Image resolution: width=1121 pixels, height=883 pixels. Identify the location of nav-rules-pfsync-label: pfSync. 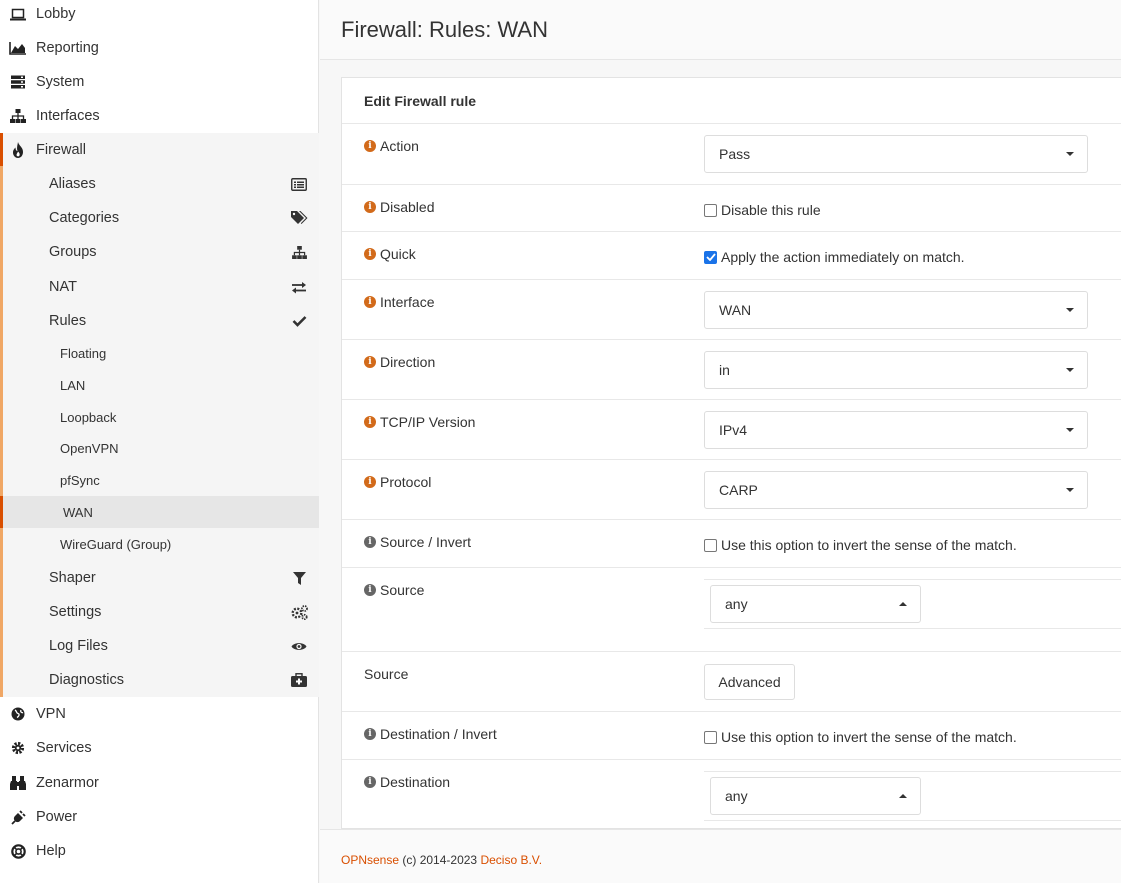
(80, 480).